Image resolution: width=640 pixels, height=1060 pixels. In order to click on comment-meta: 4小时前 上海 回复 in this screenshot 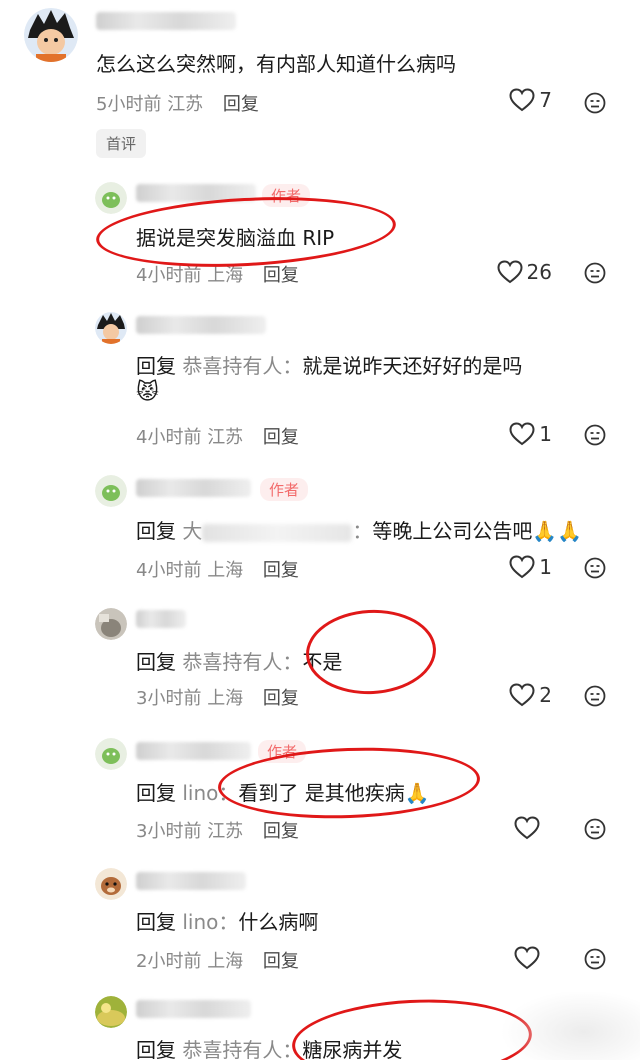, I will do `click(217, 569)`.